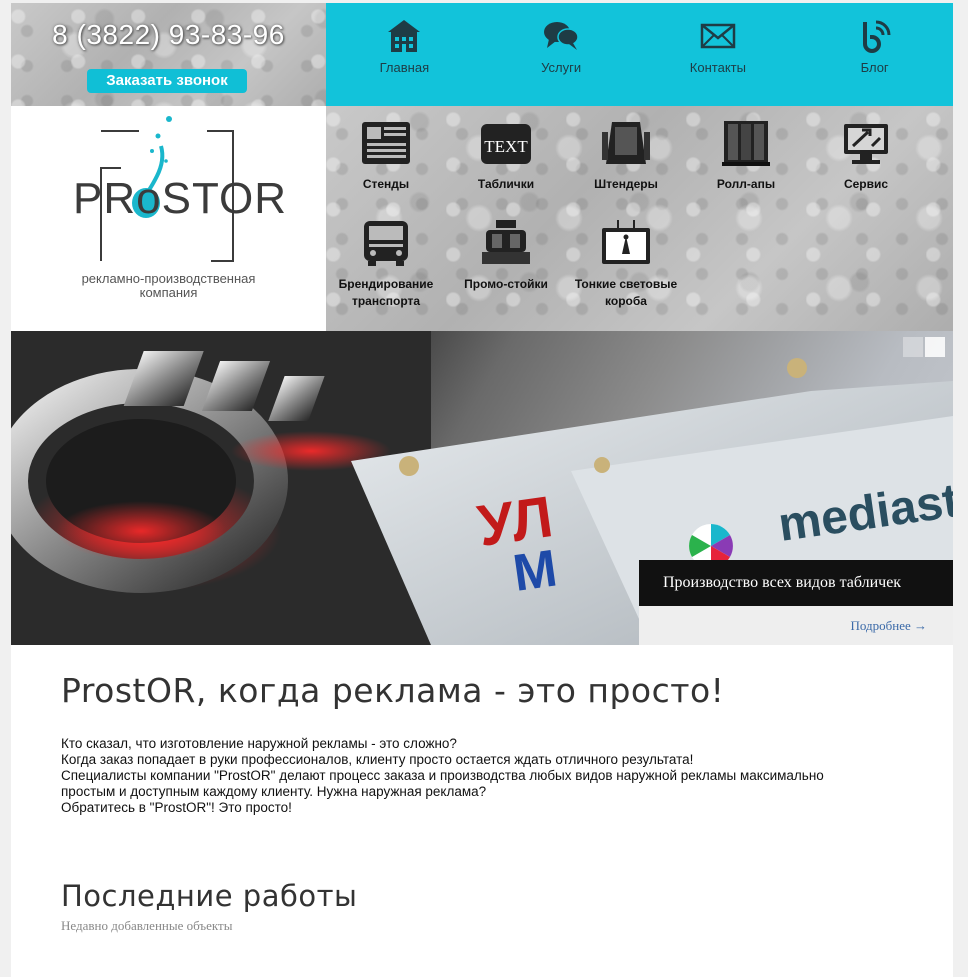  What do you see at coordinates (167, 81) in the screenshot?
I see `callback-button: Заказать звонок` at bounding box center [167, 81].